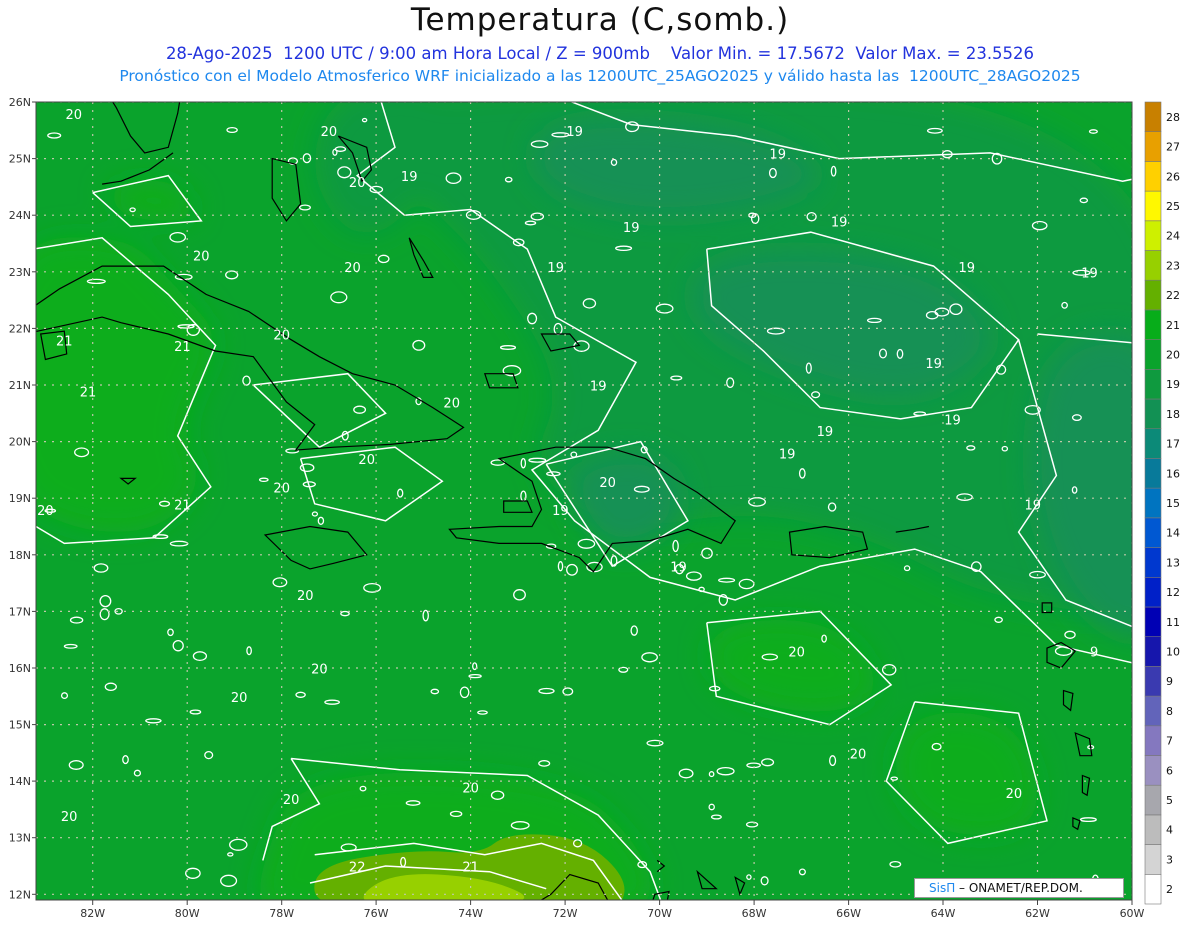  What do you see at coordinates (20, 781) in the screenshot?
I see `lat-tick-label: 14N` at bounding box center [20, 781].